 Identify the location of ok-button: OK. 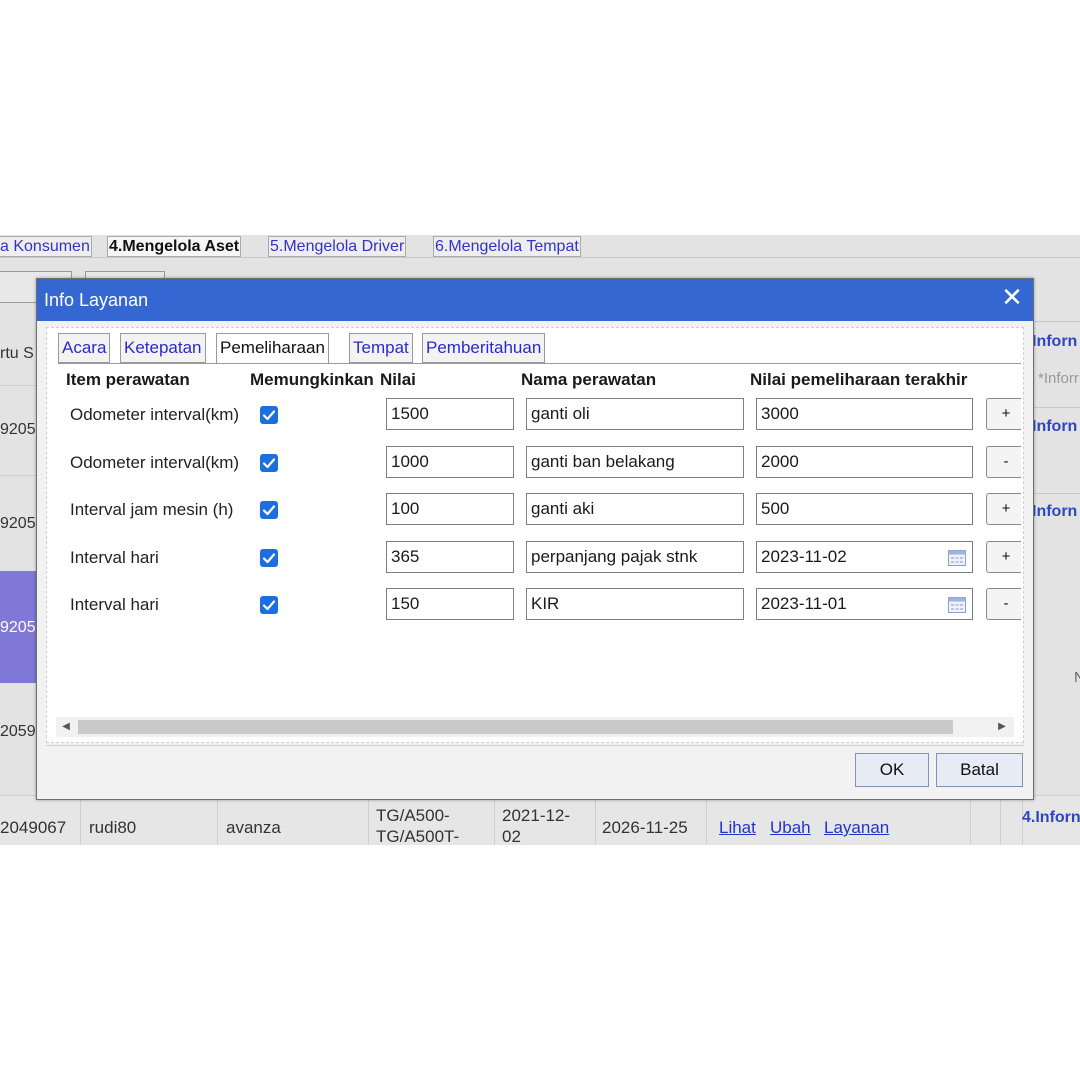
(892, 770).